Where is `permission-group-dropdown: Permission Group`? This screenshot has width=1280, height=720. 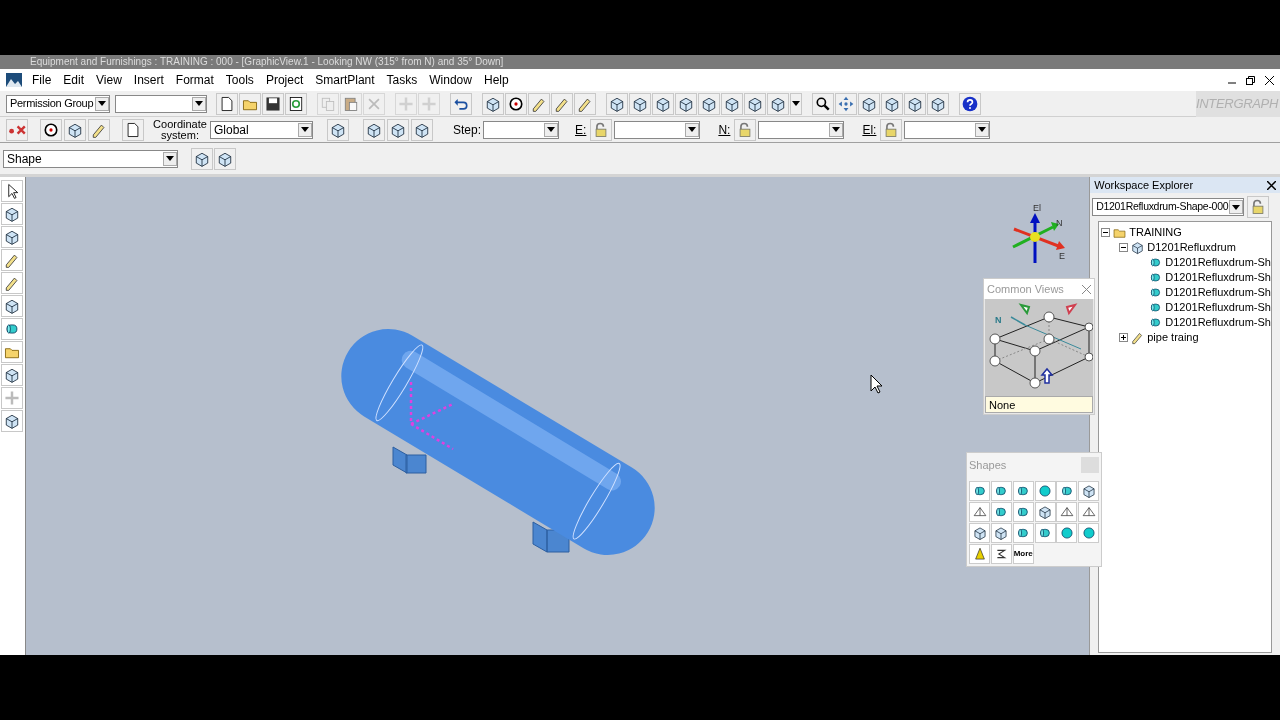 permission-group-dropdown: Permission Group is located at coordinates (58, 103).